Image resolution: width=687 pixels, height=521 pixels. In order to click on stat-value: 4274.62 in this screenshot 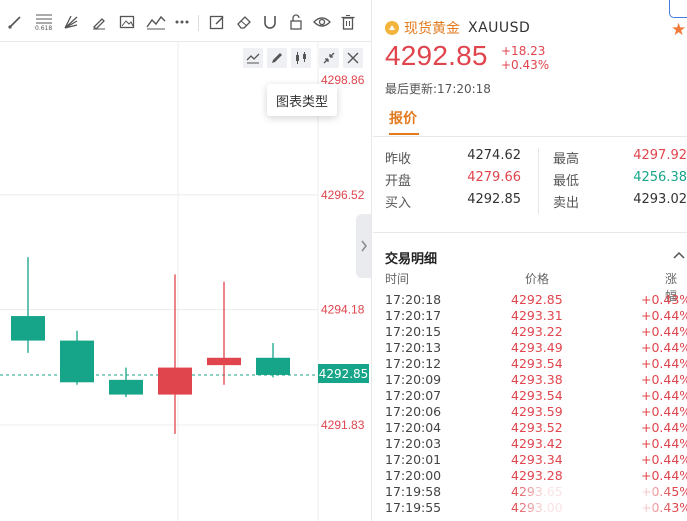, I will do `click(494, 155)`.